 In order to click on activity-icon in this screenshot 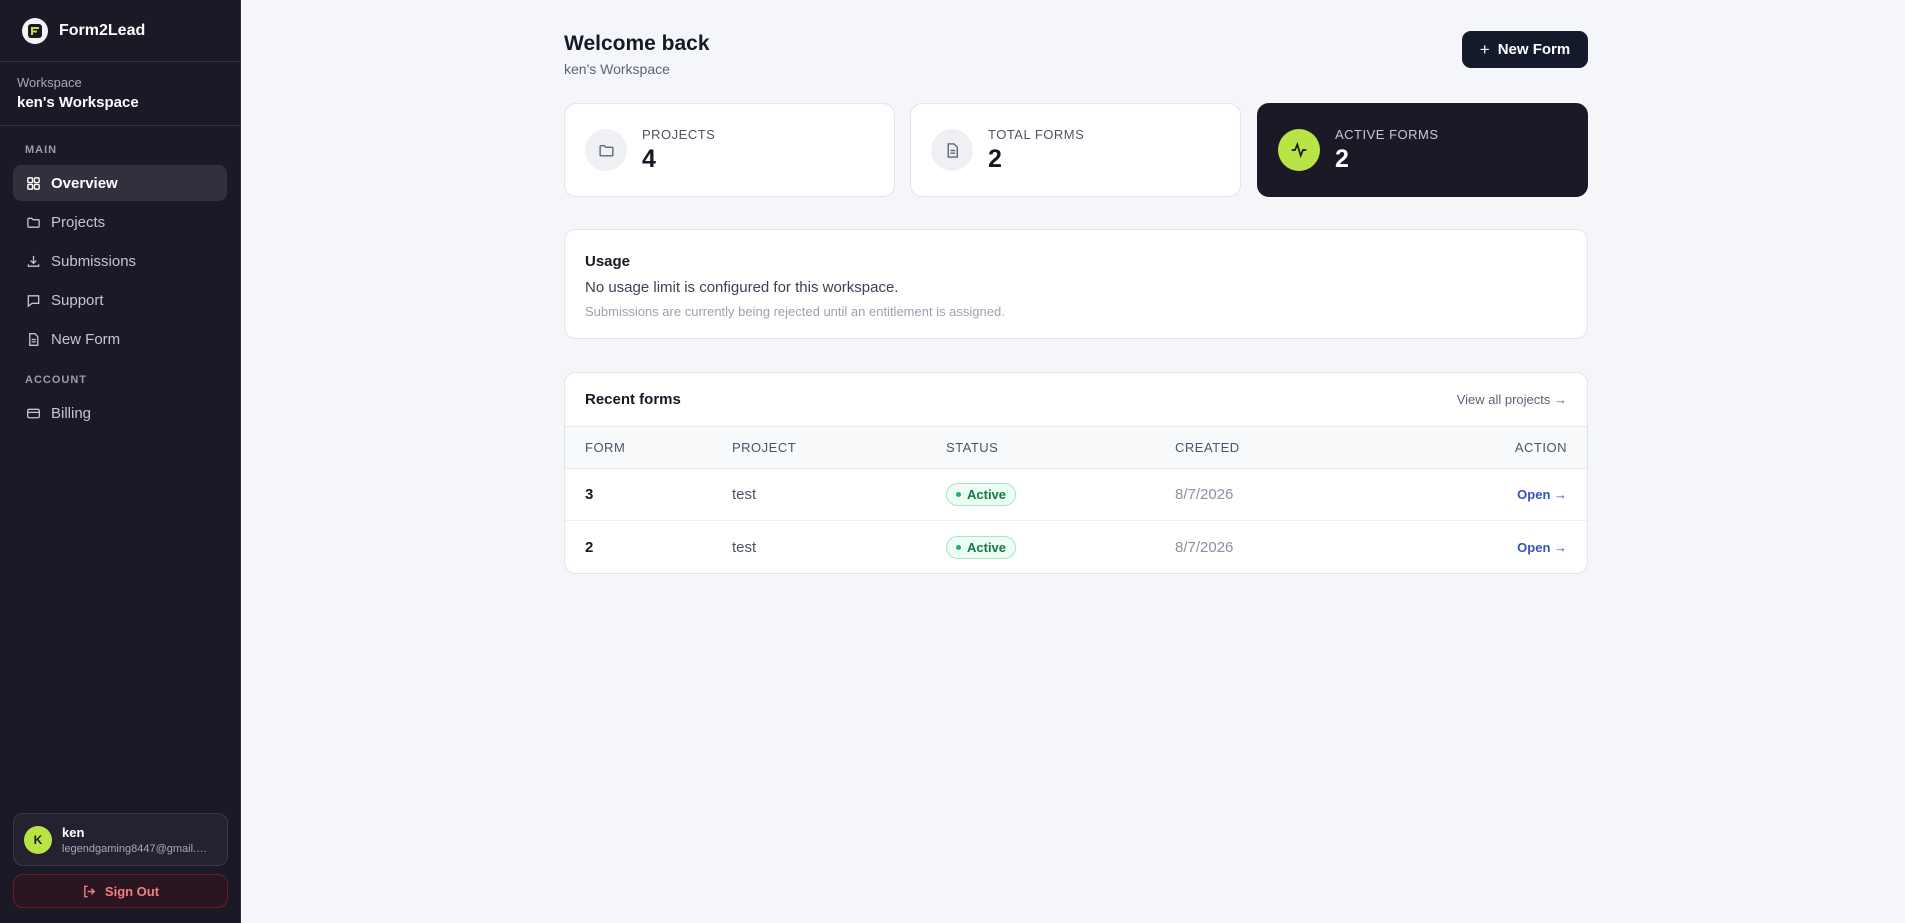, I will do `click(1299, 150)`.